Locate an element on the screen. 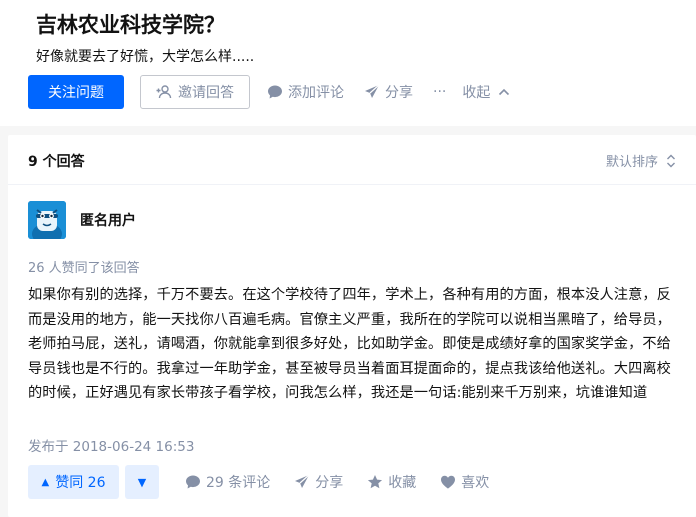  sort-toggle: 默认排序 is located at coordinates (641, 160).